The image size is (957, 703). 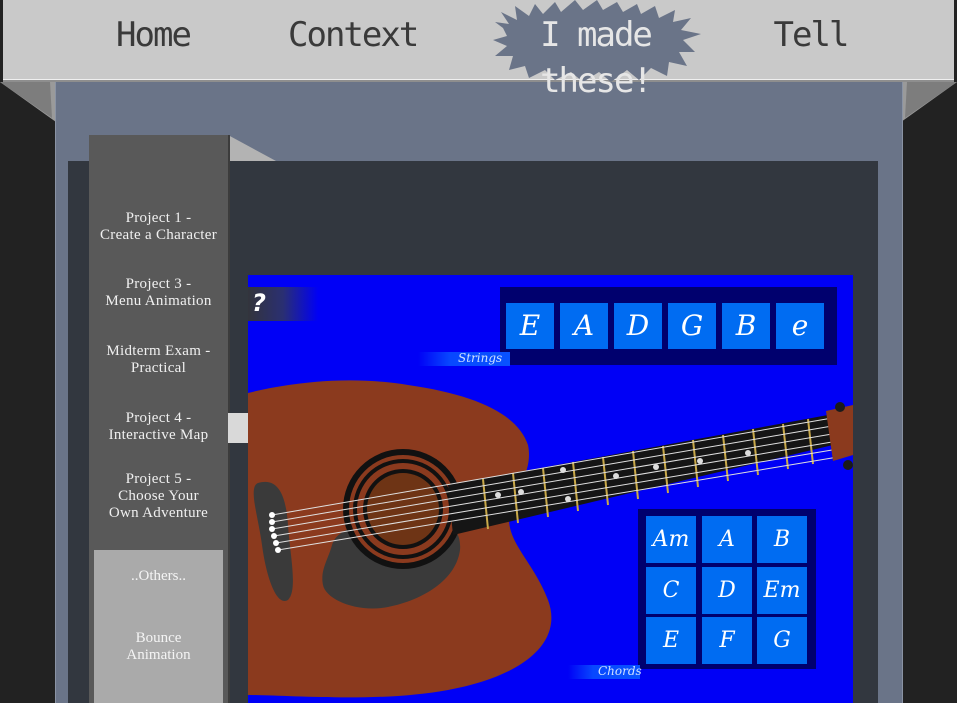 What do you see at coordinates (671, 590) in the screenshot?
I see `chord-key-c: C` at bounding box center [671, 590].